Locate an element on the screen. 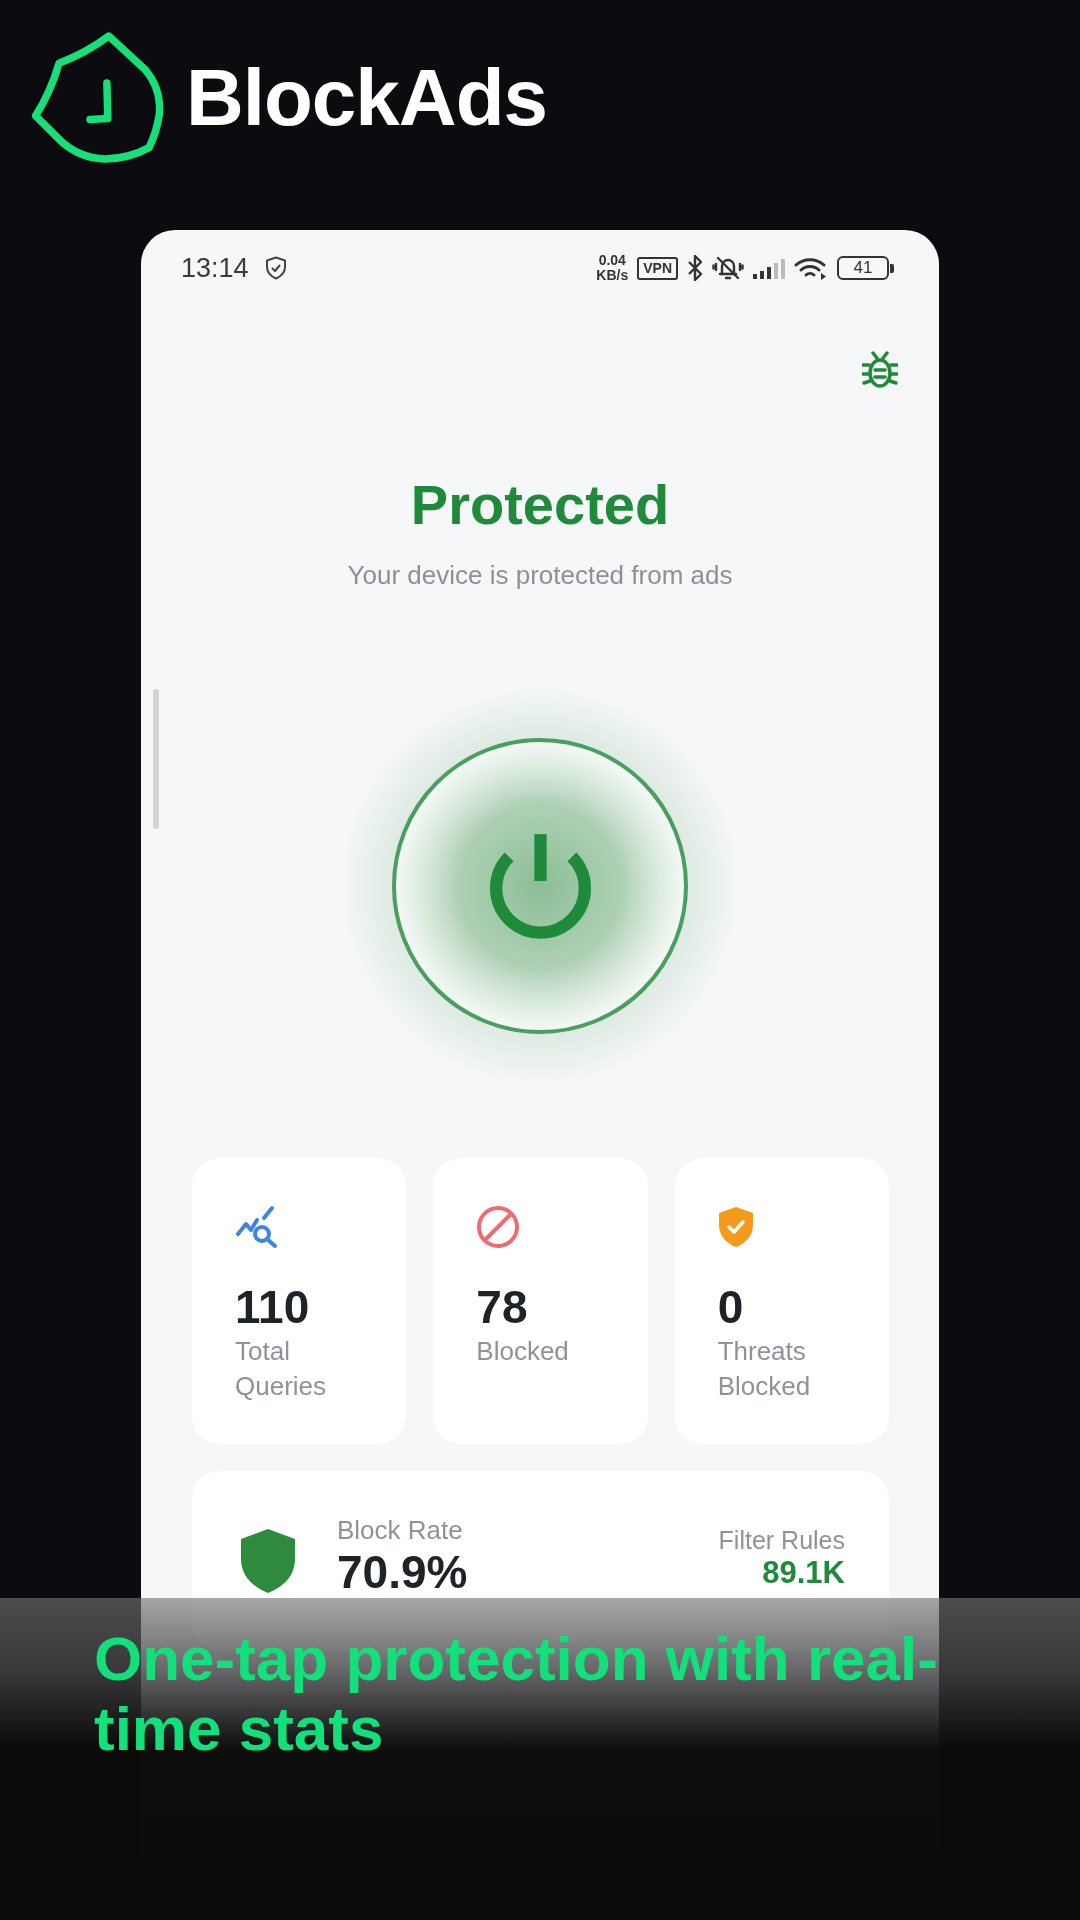 The width and height of the screenshot is (1080, 1920). status-subtitle: Your device is protected from ads is located at coordinates (540, 575).